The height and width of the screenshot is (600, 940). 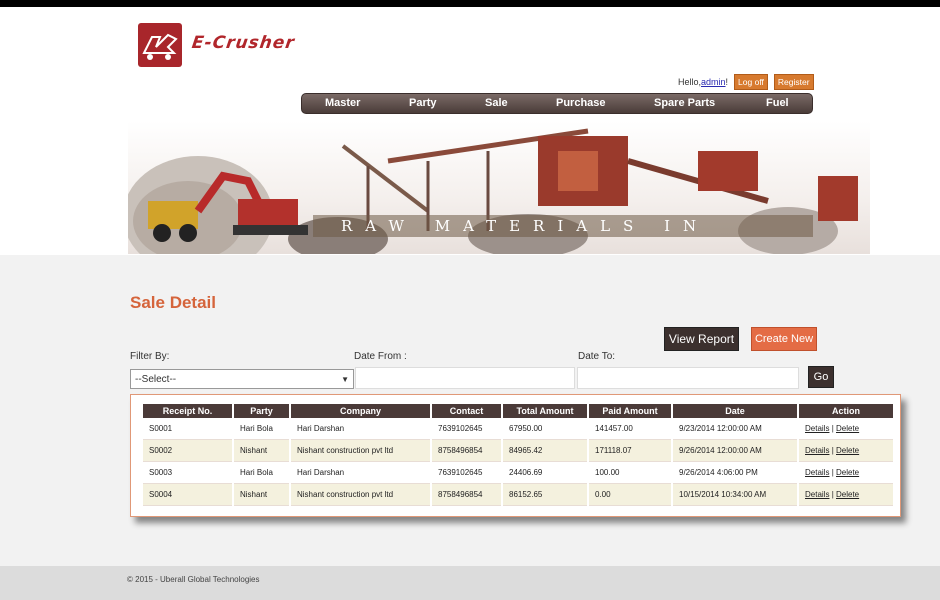 What do you see at coordinates (525, 226) in the screenshot?
I see `banner-caption: RAW MATERIALS IN` at bounding box center [525, 226].